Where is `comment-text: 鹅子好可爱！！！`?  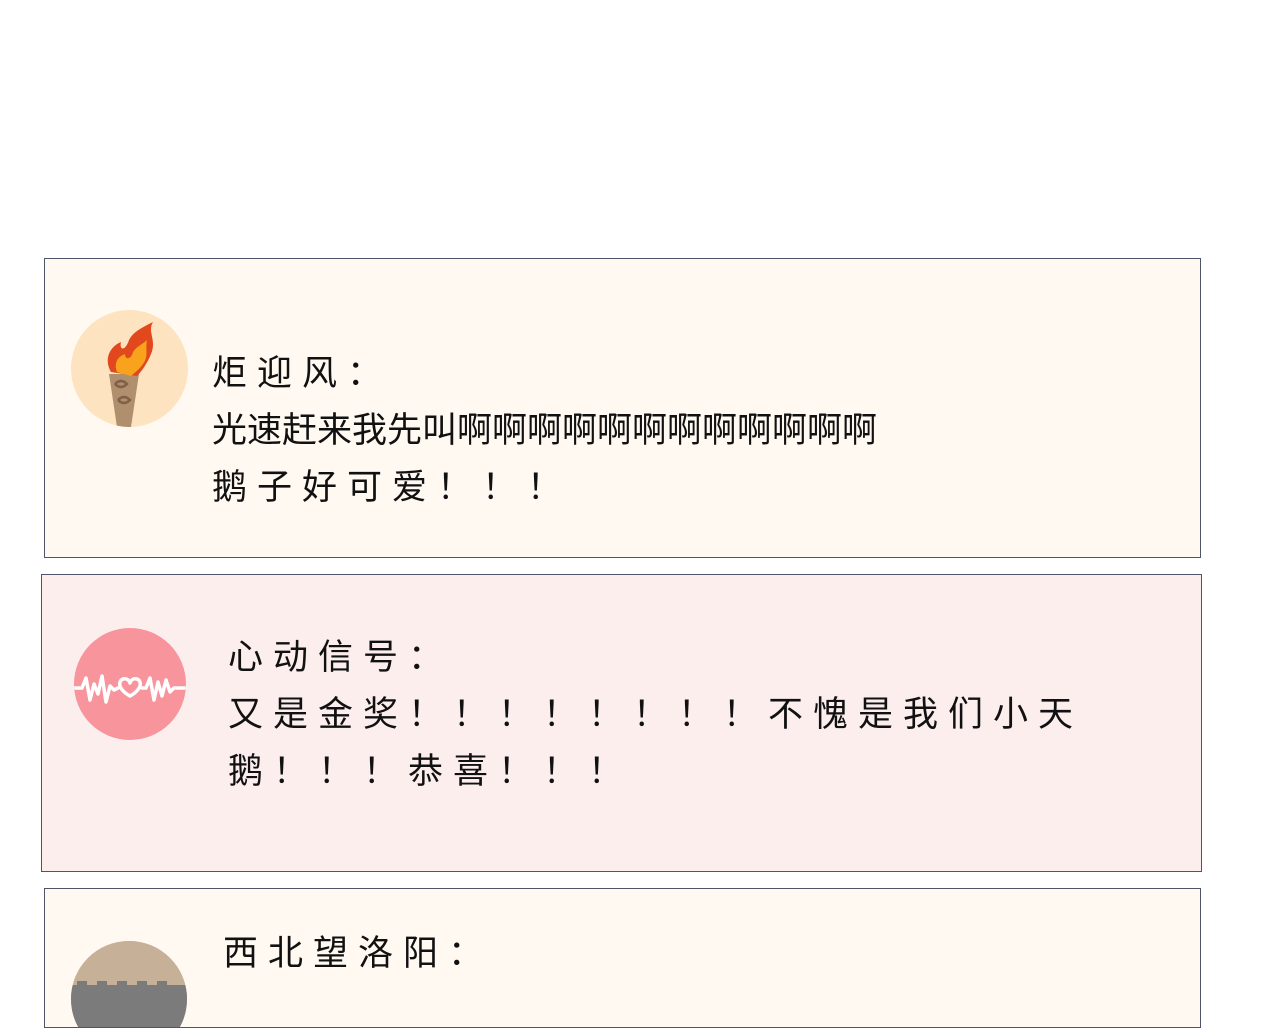 comment-text: 鹅子好可爱！！！ is located at coordinates (392, 488).